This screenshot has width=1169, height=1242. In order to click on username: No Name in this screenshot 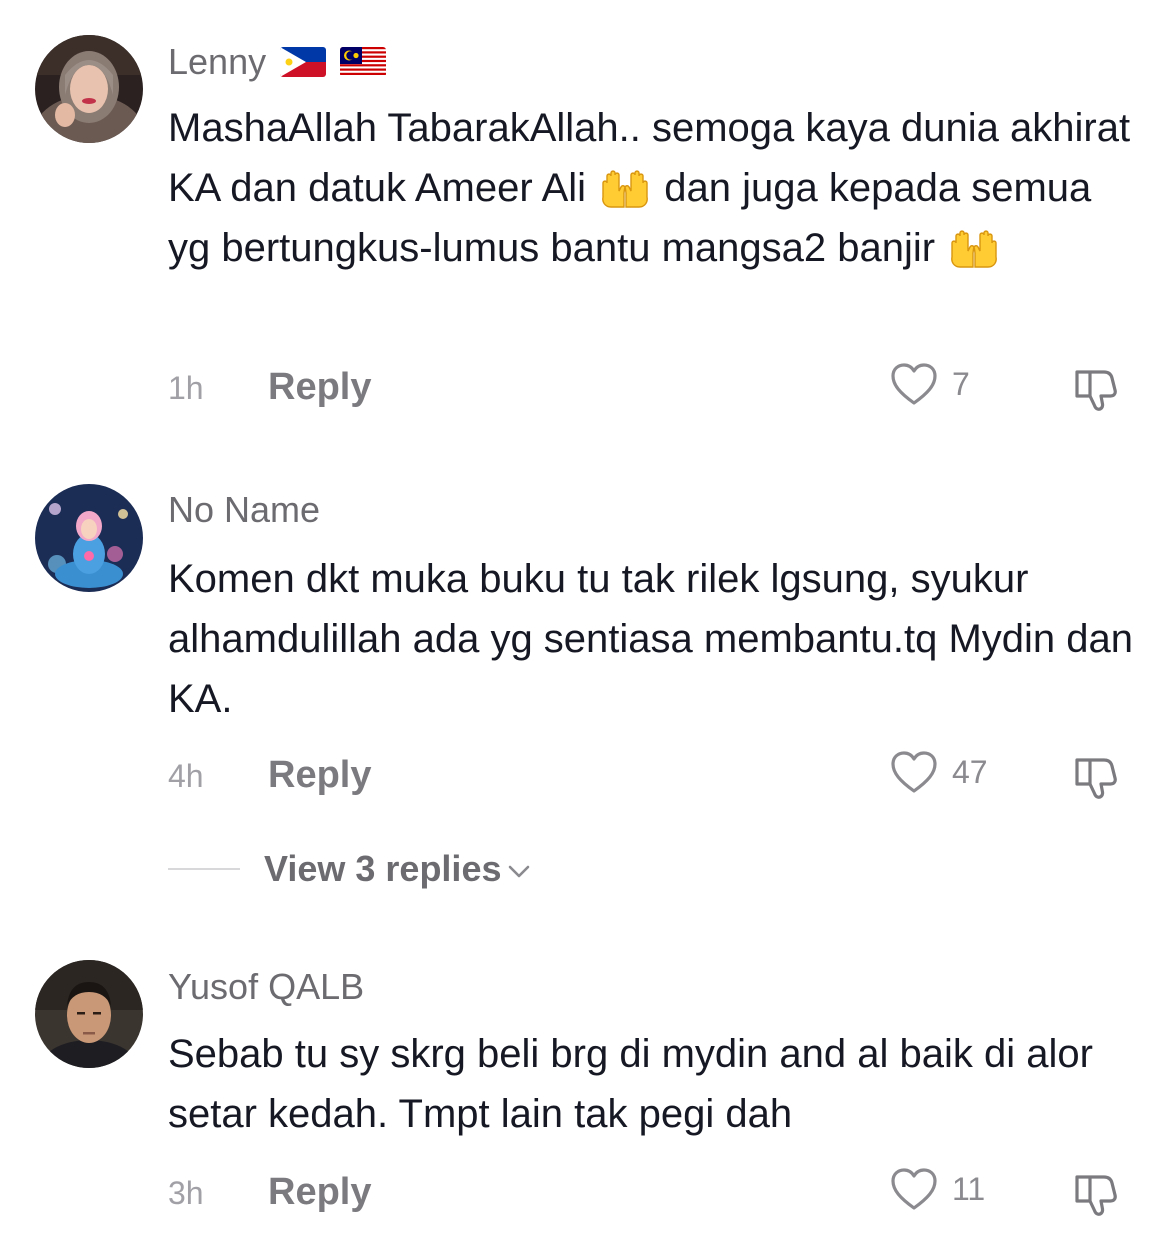, I will do `click(244, 510)`.